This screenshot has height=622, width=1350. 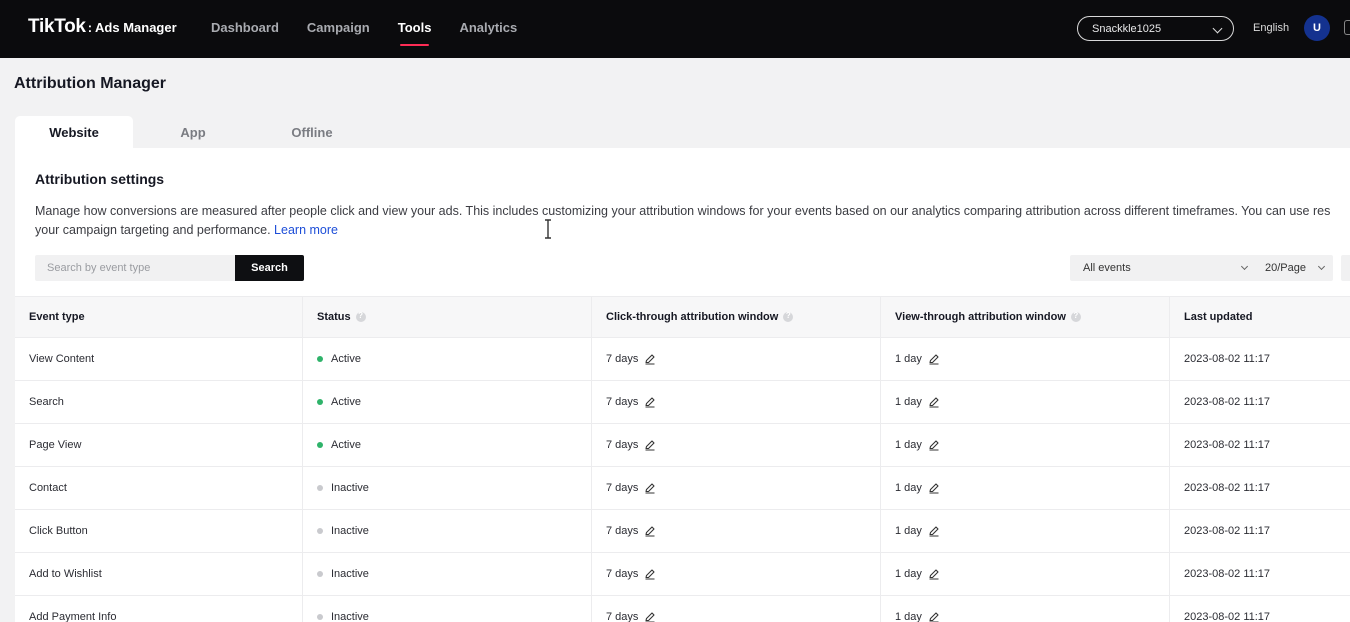 What do you see at coordinates (378, 33) in the screenshot?
I see `main-nav: Dashboard Campaign Tools Analytics` at bounding box center [378, 33].